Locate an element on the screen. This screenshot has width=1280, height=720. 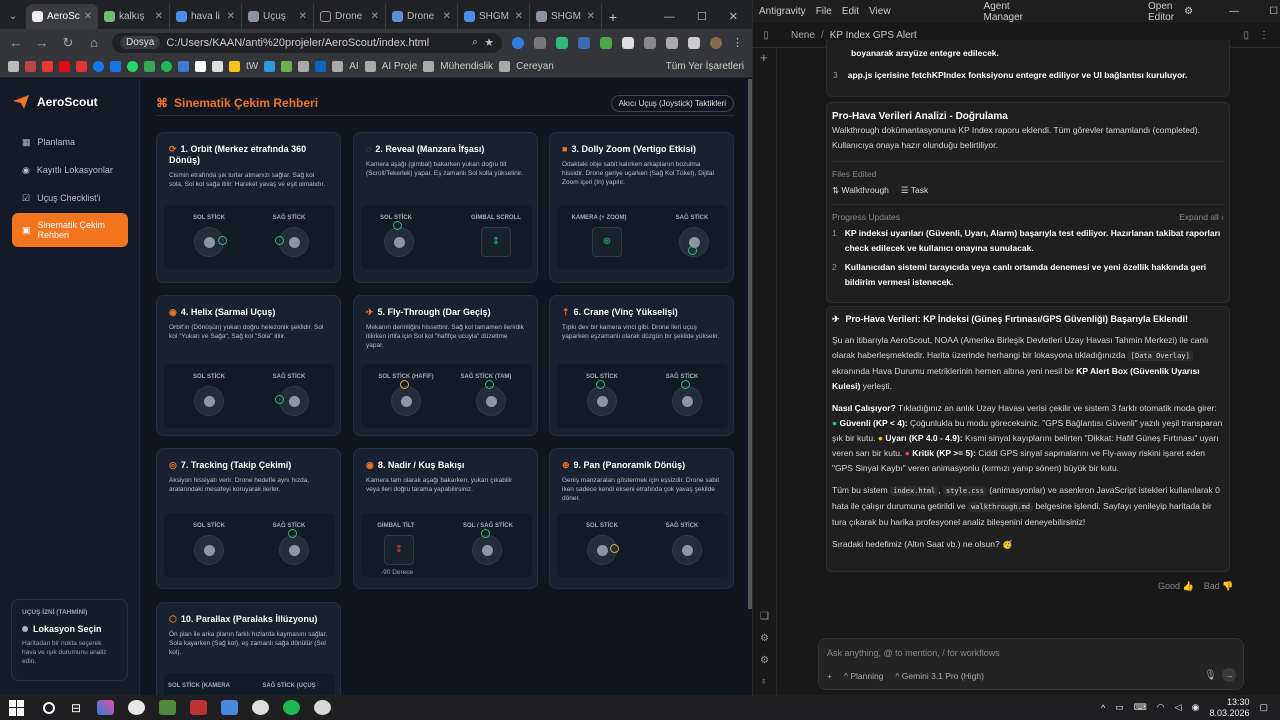
reload-icon: ↻ is located at coordinates (68, 43).